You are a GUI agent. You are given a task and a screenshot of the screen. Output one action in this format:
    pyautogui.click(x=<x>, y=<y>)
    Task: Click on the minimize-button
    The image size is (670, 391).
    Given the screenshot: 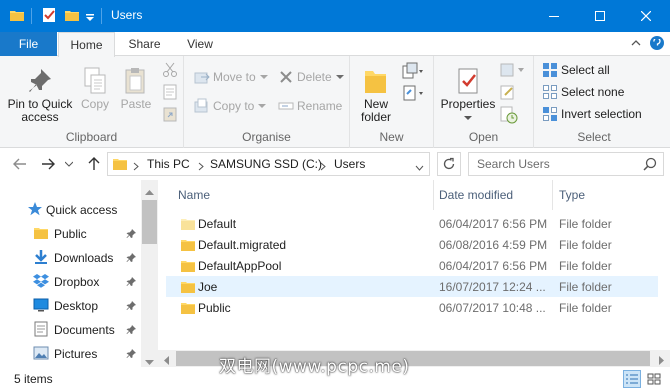 What is the action you would take?
    pyautogui.click(x=554, y=16)
    